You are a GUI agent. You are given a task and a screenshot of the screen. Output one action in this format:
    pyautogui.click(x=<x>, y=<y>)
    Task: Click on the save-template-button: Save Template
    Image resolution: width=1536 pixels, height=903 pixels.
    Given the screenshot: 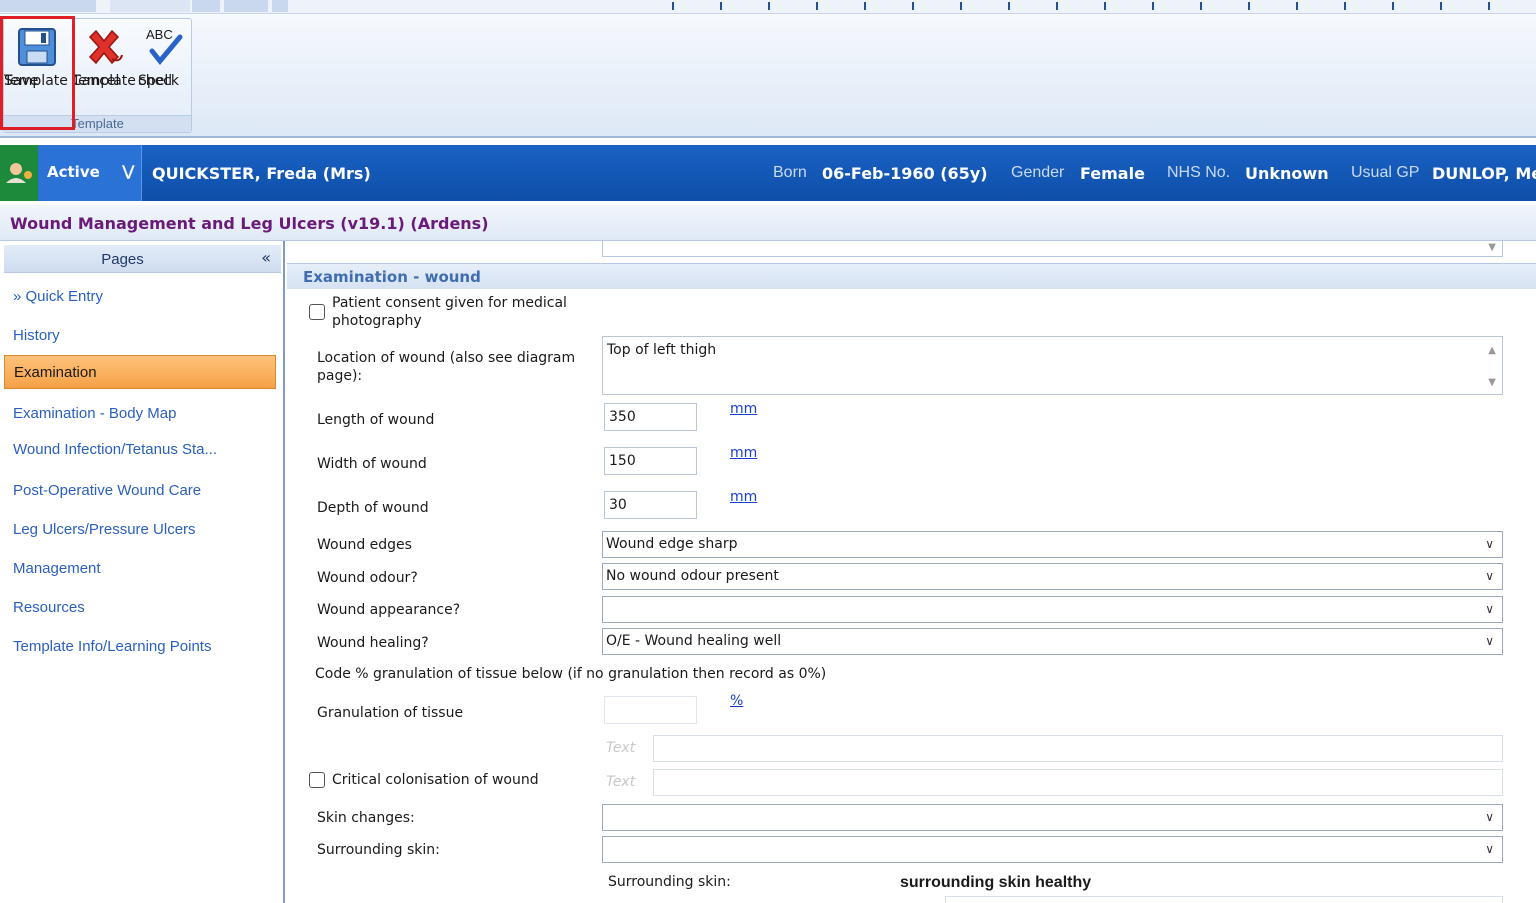 What is the action you would take?
    pyautogui.click(x=37, y=66)
    